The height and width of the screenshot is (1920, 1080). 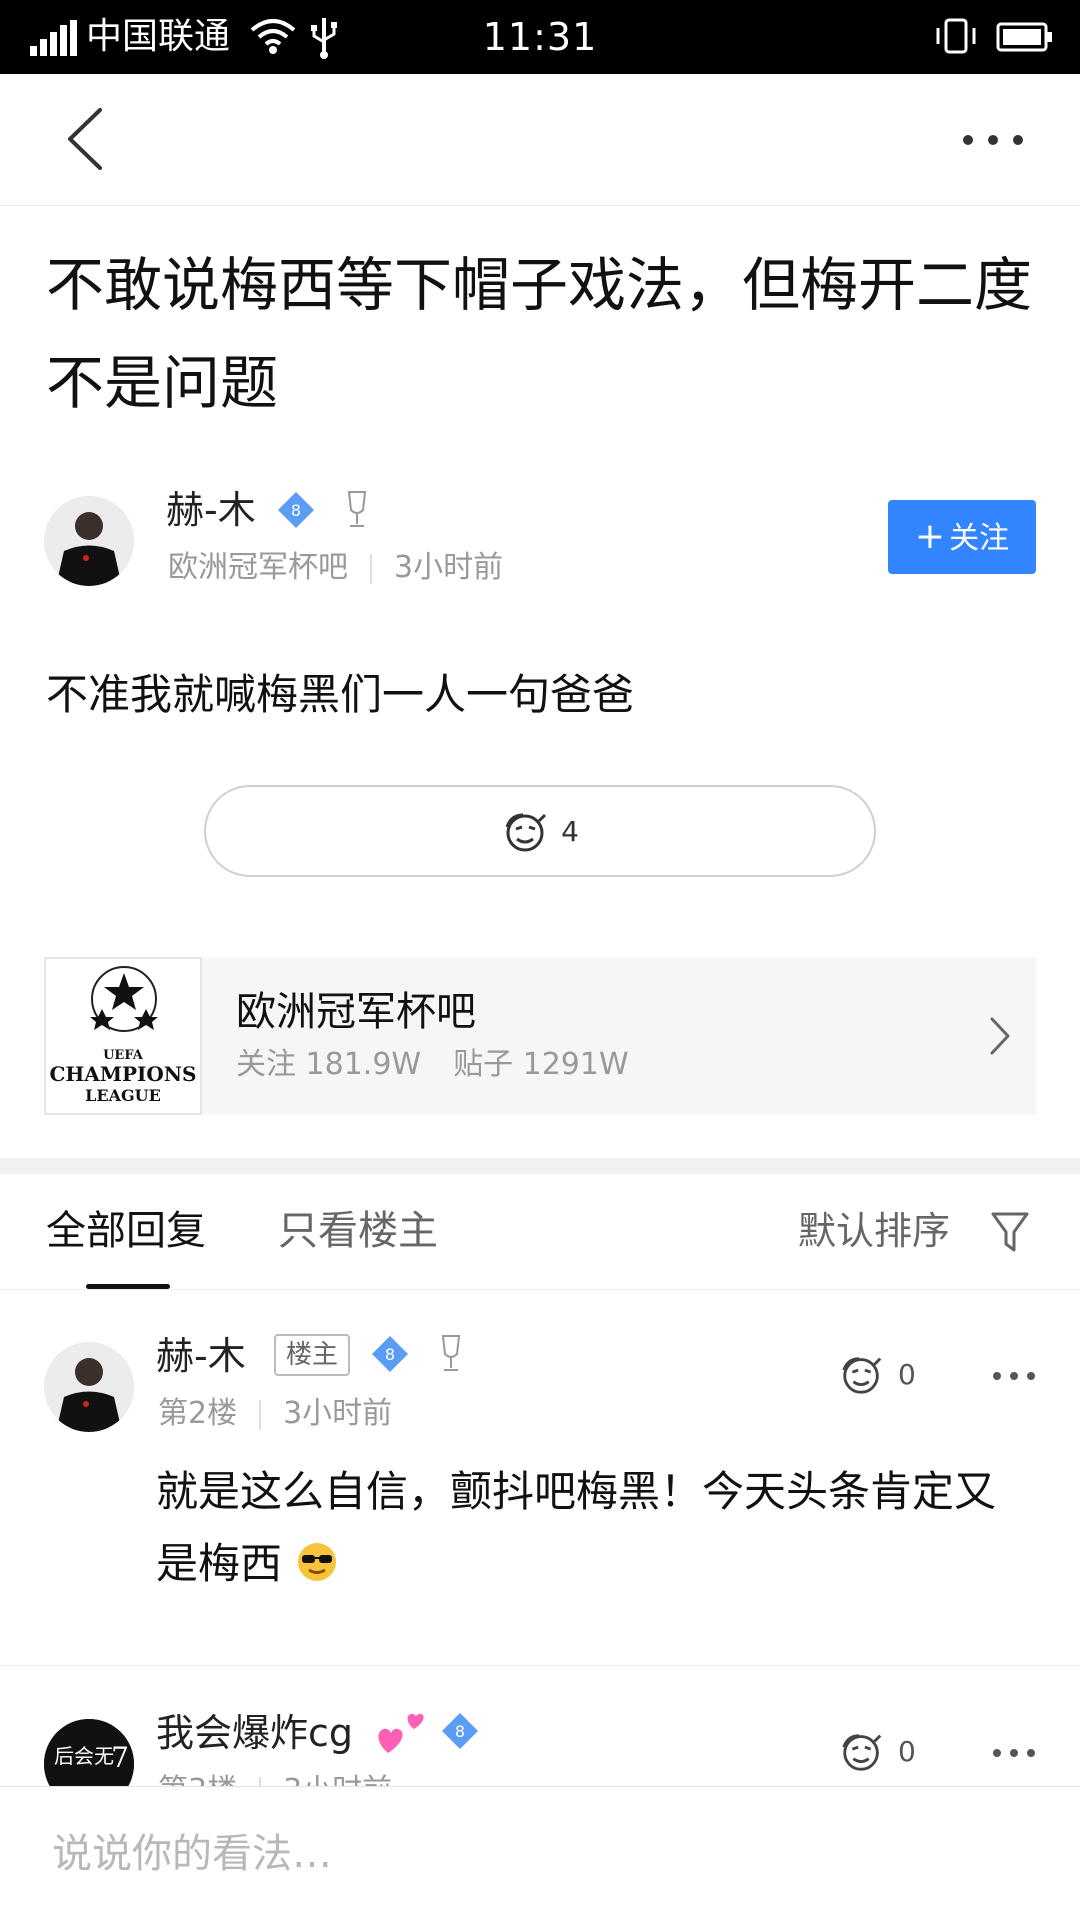 What do you see at coordinates (930, 536) in the screenshot?
I see `plus-icon: +` at bounding box center [930, 536].